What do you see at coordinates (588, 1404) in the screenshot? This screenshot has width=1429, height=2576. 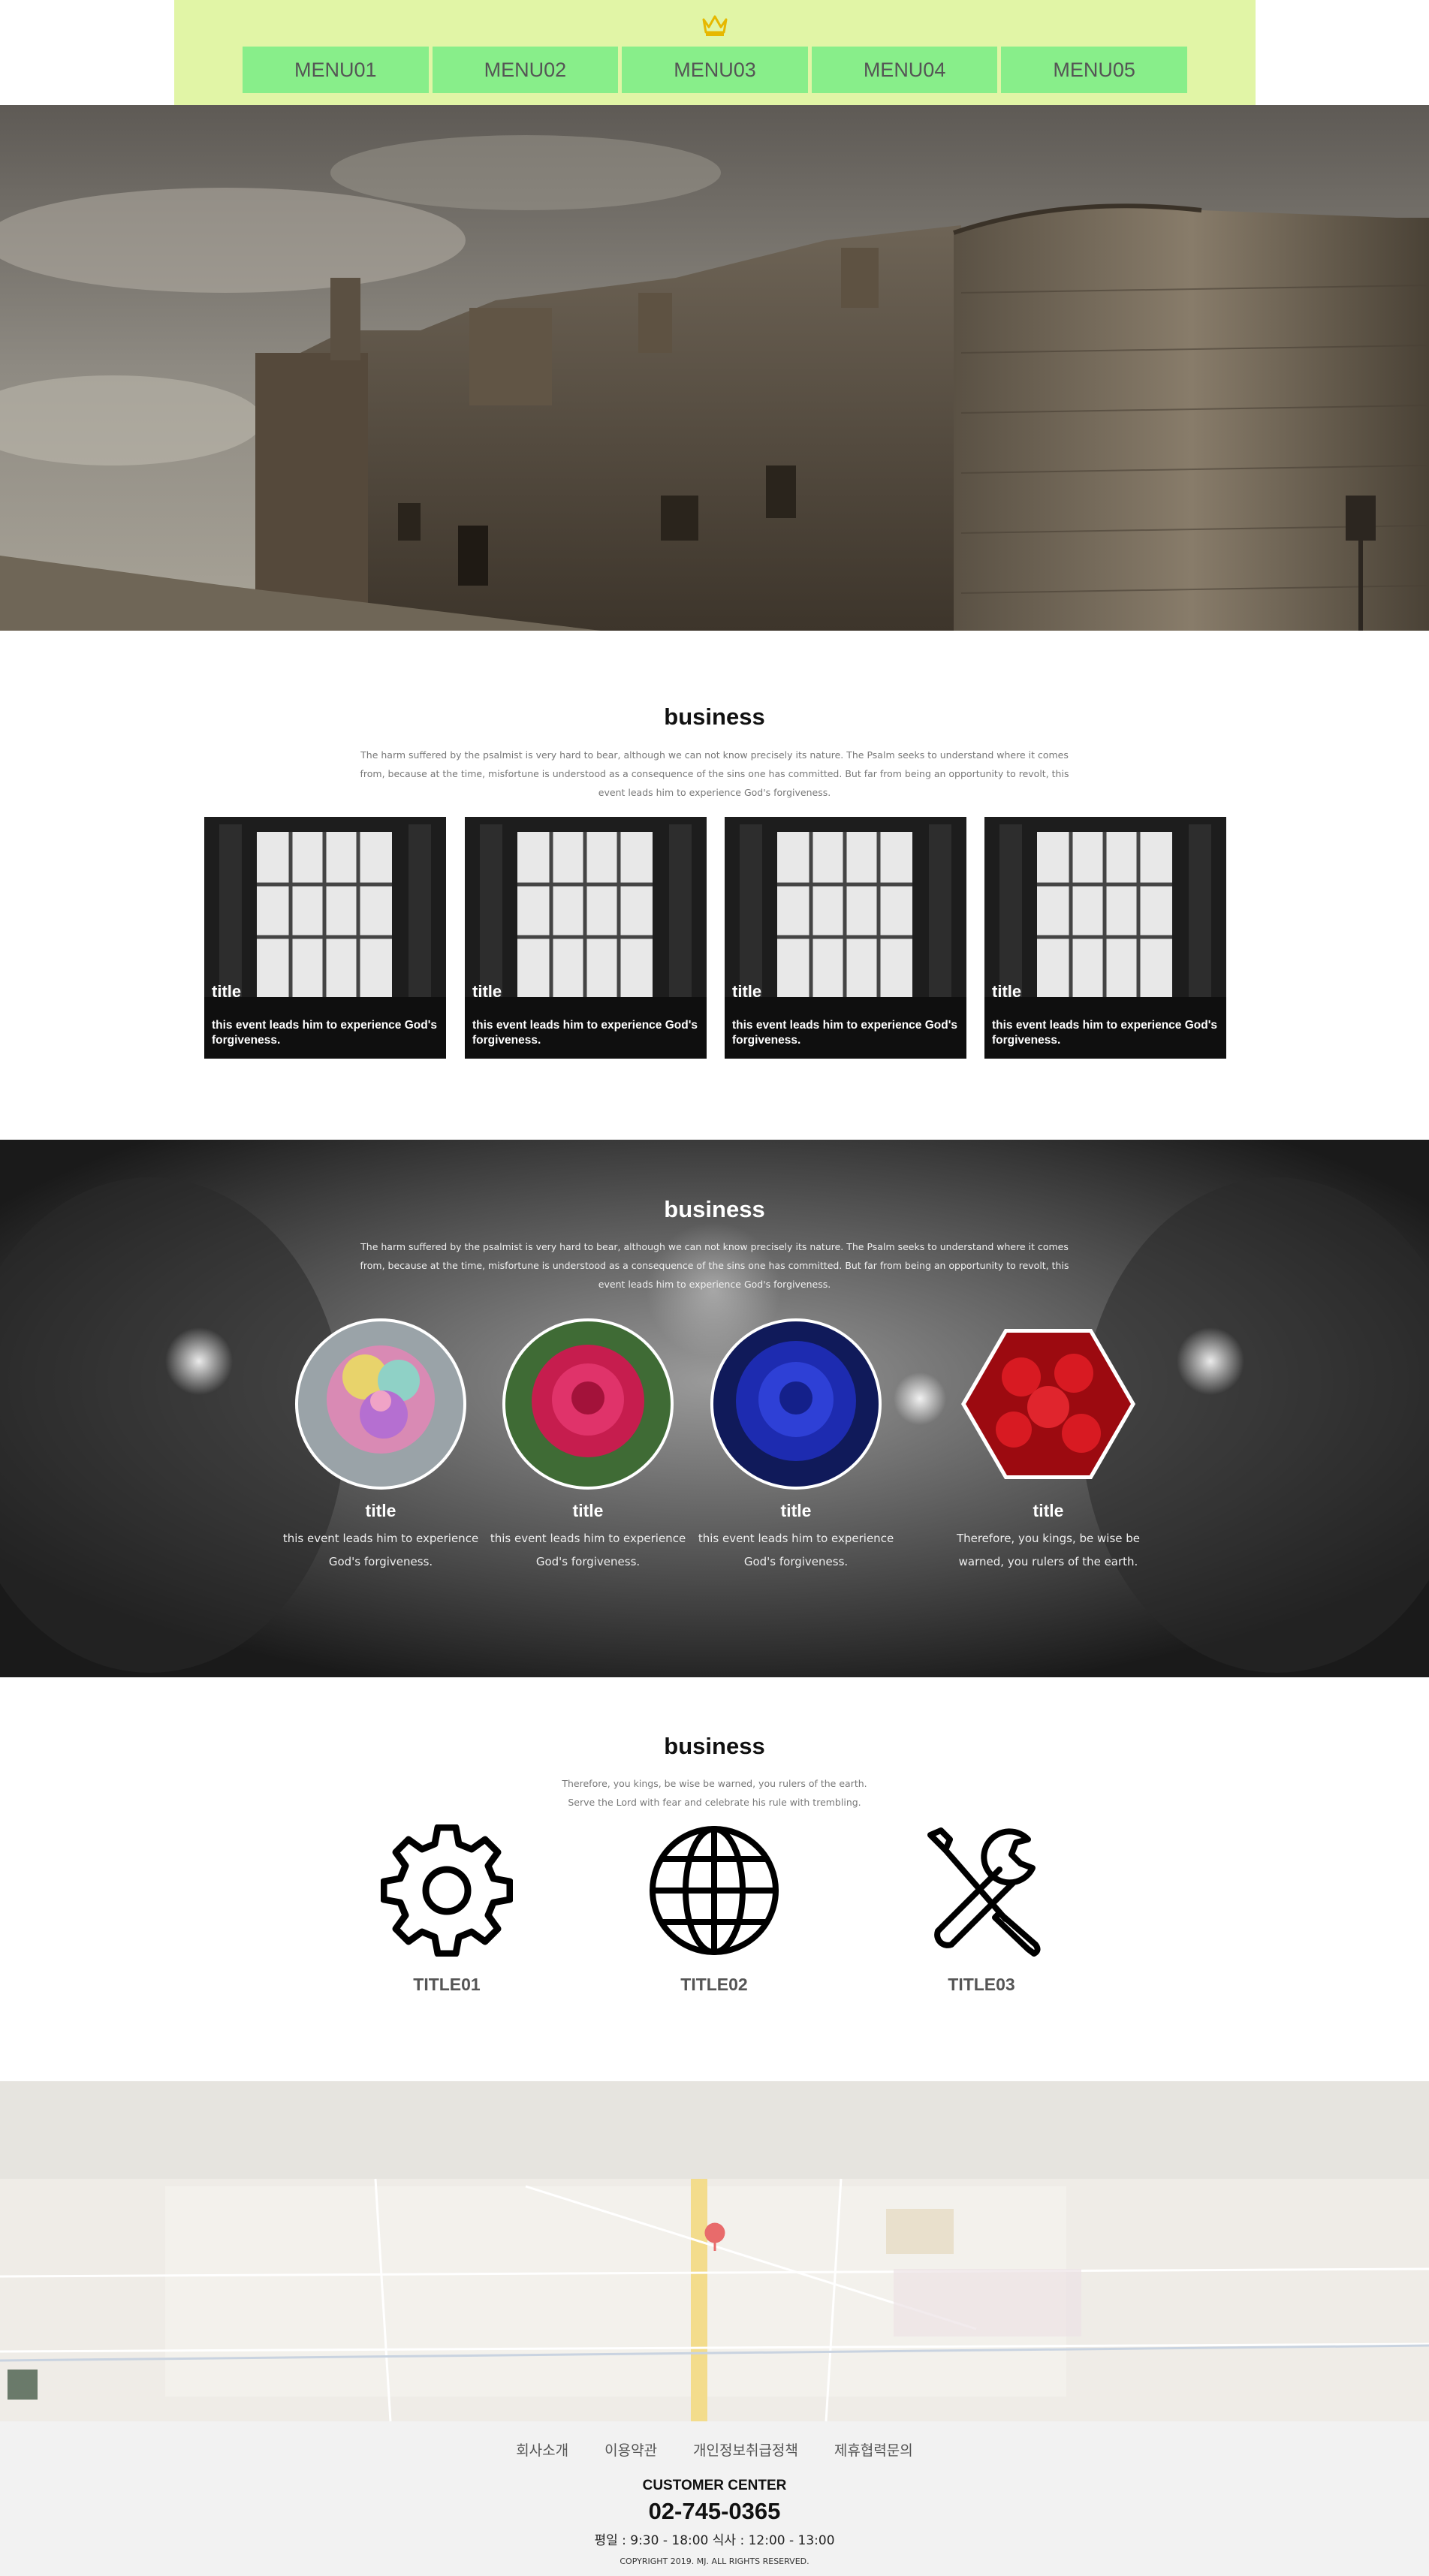 I see `rose-photo-pink` at bounding box center [588, 1404].